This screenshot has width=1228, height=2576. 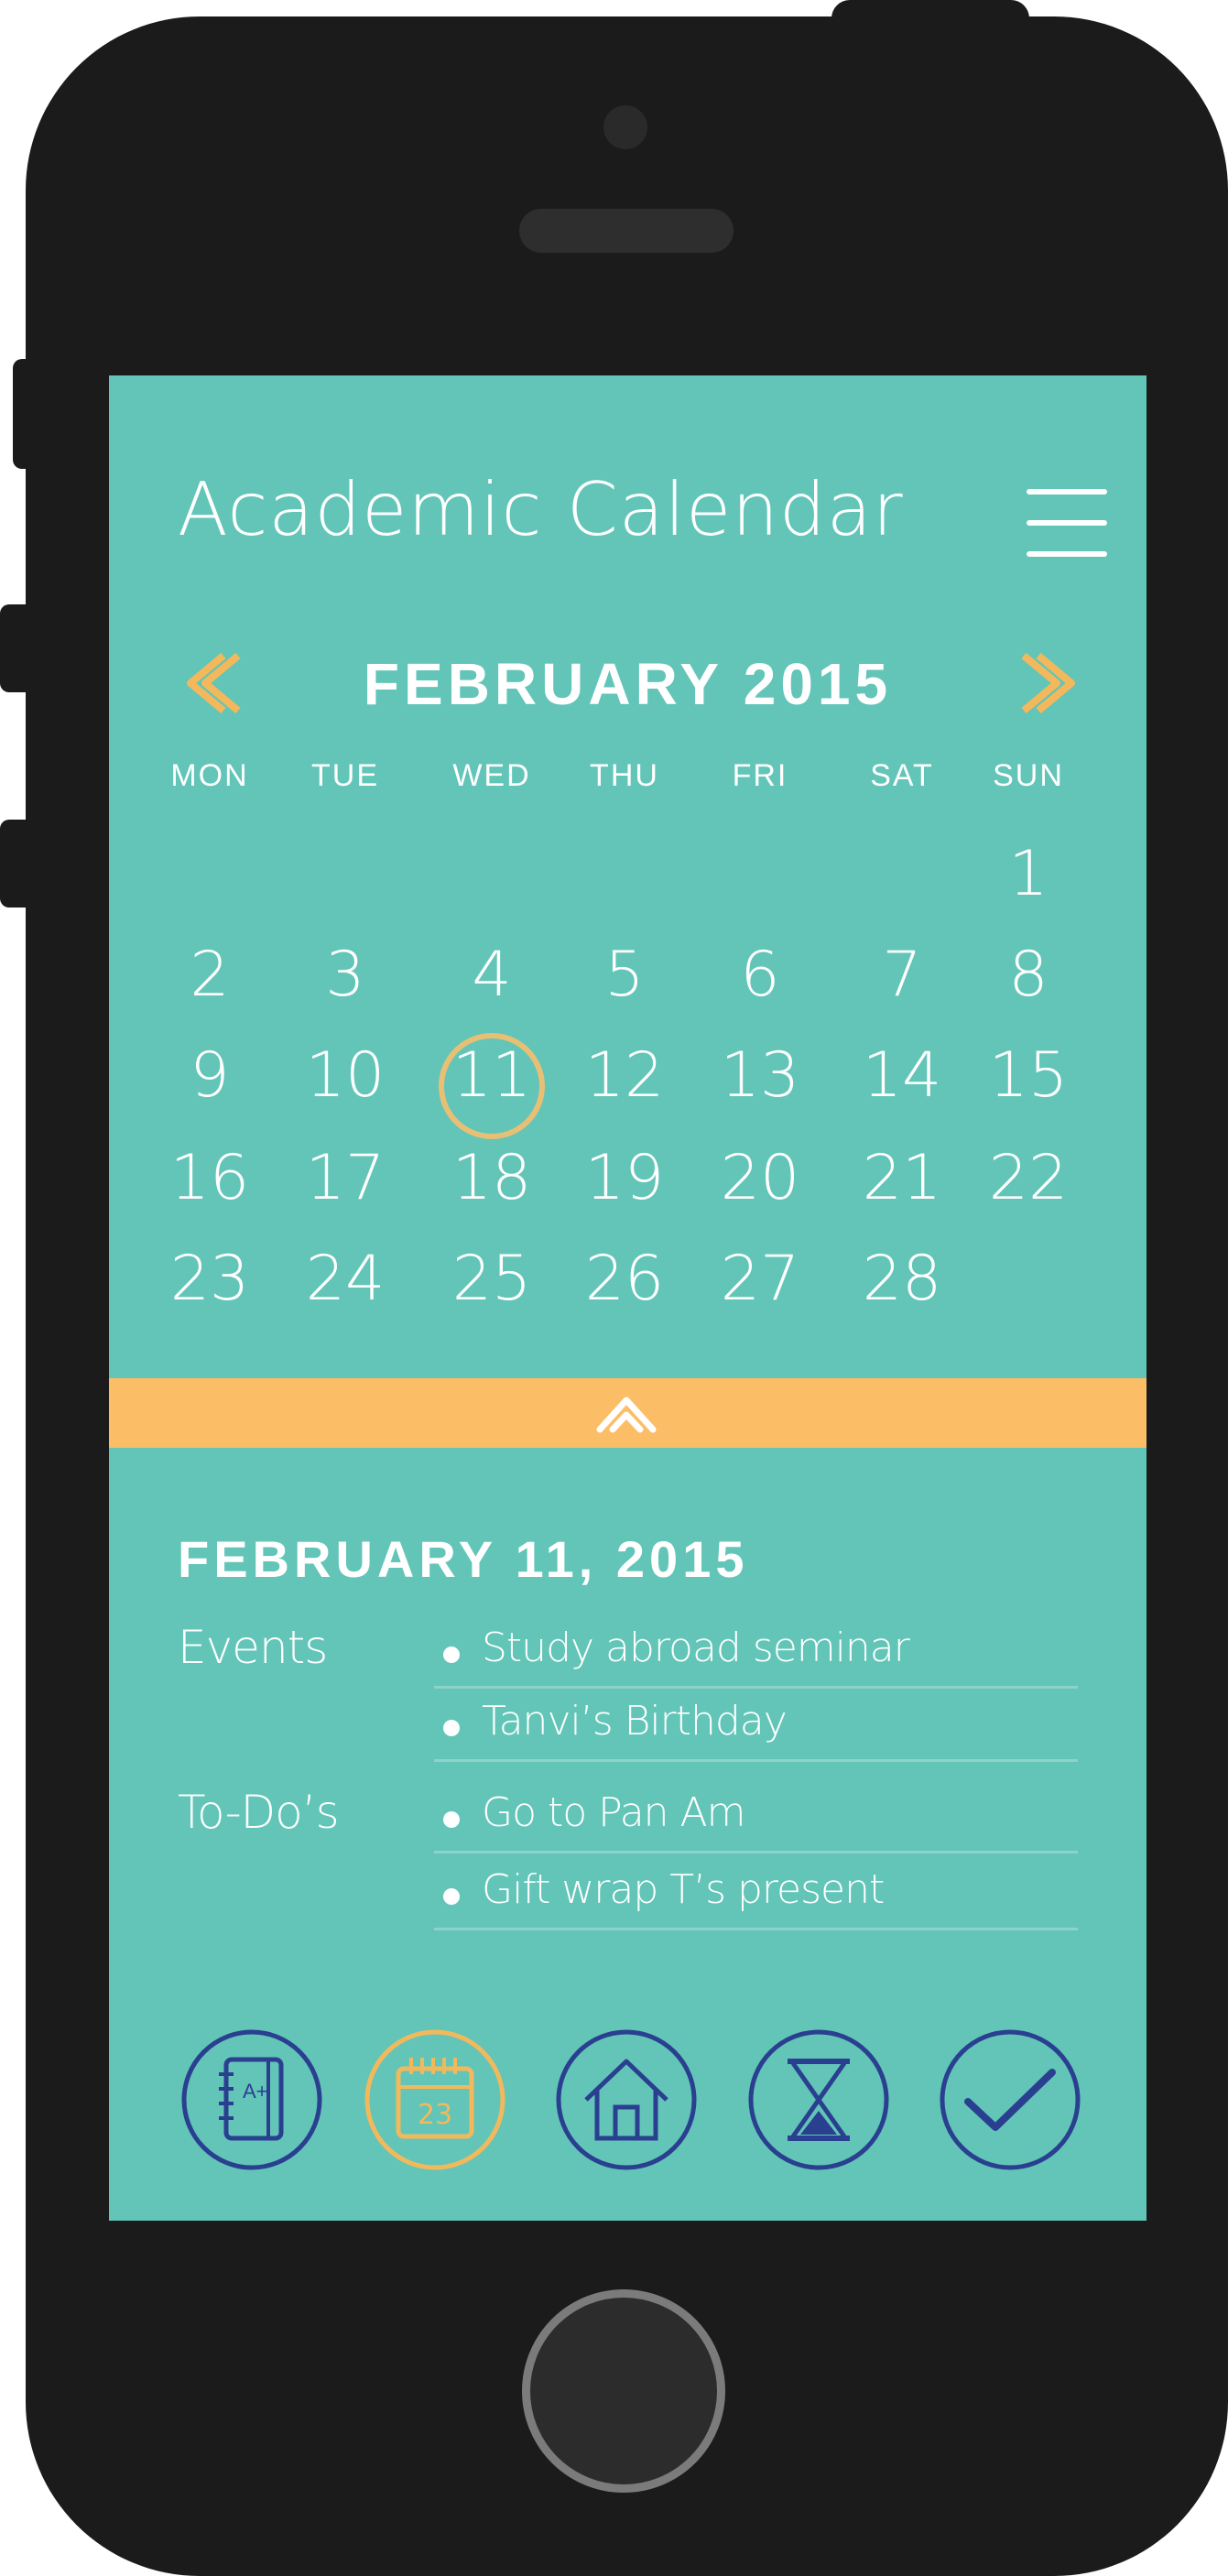 I want to click on calendar-icon: 23, so click(x=435, y=2099).